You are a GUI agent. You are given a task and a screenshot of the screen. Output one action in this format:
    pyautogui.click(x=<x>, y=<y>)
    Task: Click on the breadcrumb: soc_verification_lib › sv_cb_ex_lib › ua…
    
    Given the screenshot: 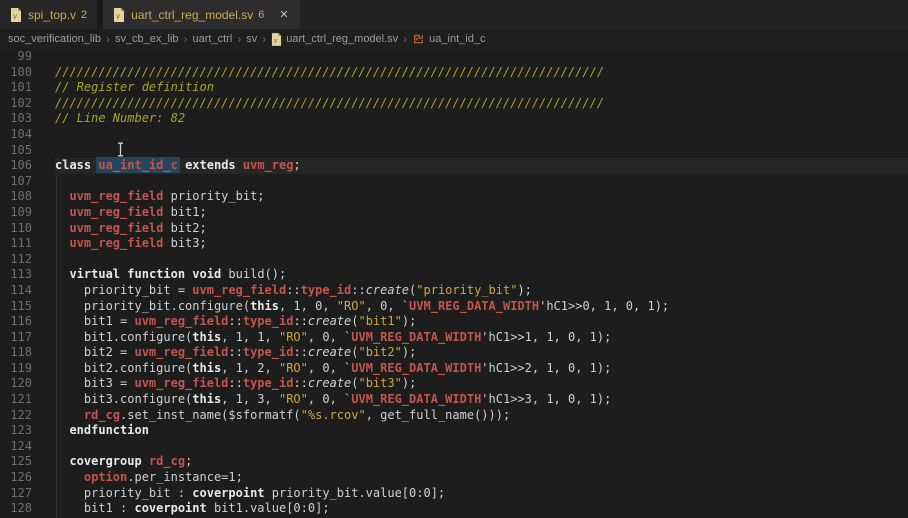 What is the action you would take?
    pyautogui.click(x=454, y=39)
    